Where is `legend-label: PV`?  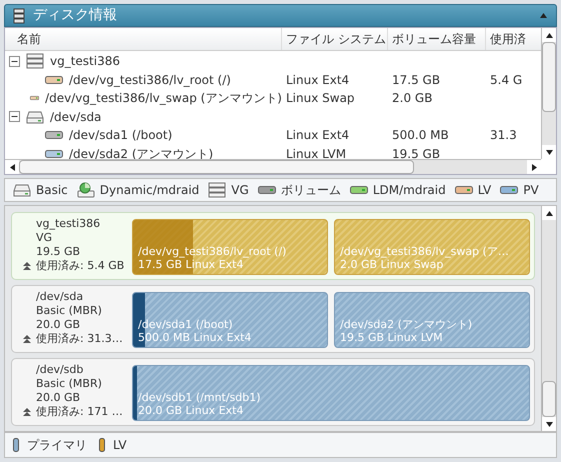
legend-label: PV is located at coordinates (531, 190).